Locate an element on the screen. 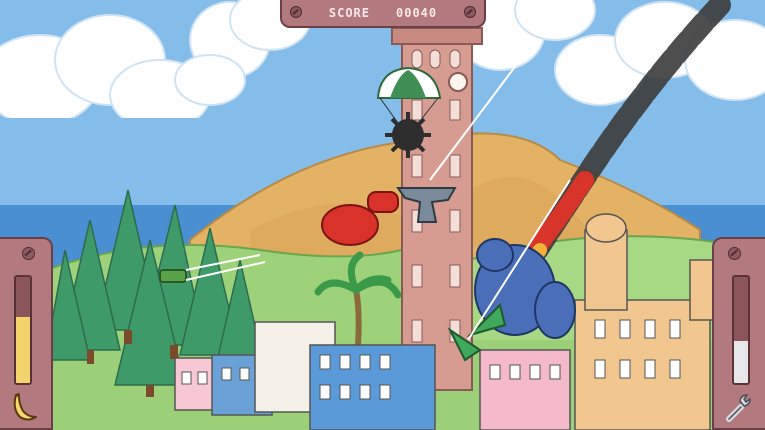  right-tool-panel is located at coordinates (738, 333).